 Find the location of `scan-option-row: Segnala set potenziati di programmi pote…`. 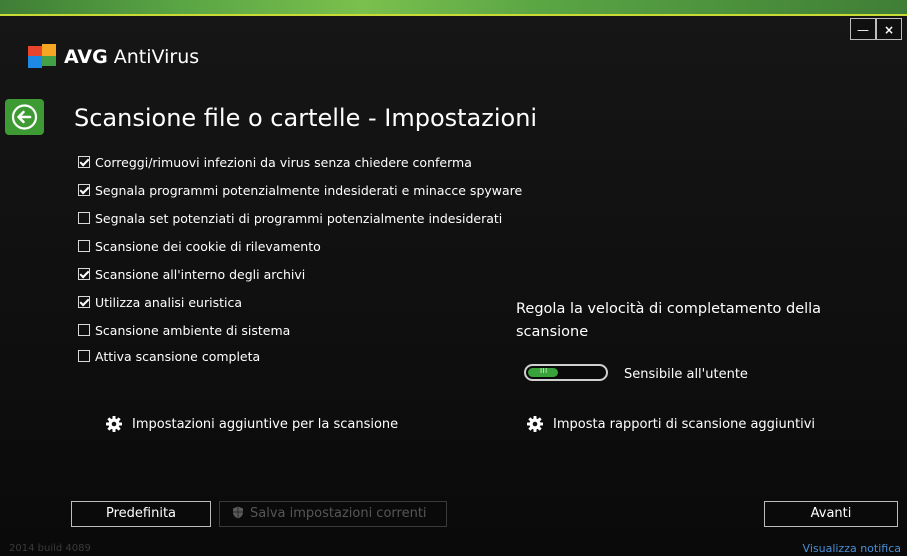

scan-option-row: Segnala set potenziati di programmi pote… is located at coordinates (290, 218).